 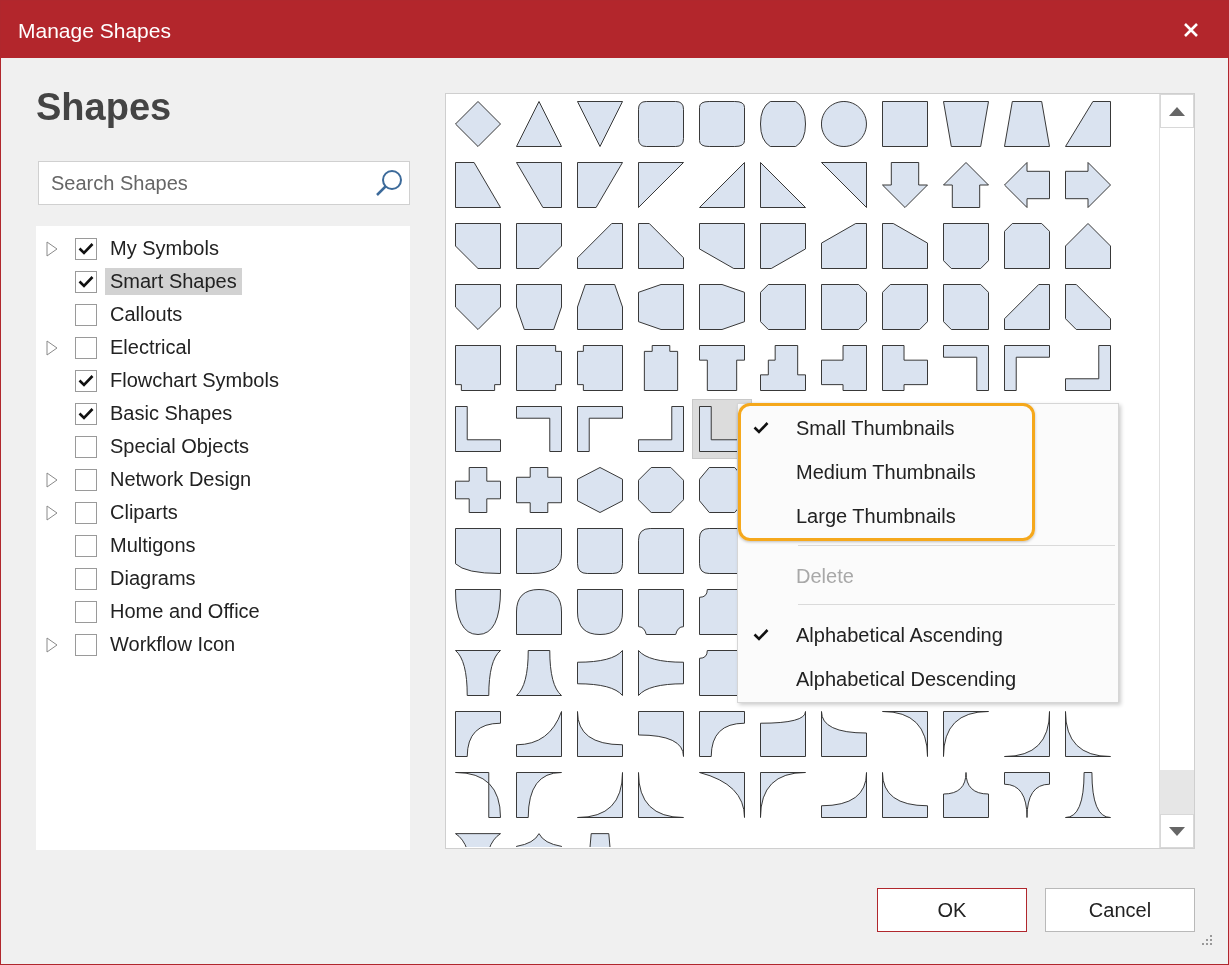 I want to click on tree-item: Multigons, so click(x=153, y=545).